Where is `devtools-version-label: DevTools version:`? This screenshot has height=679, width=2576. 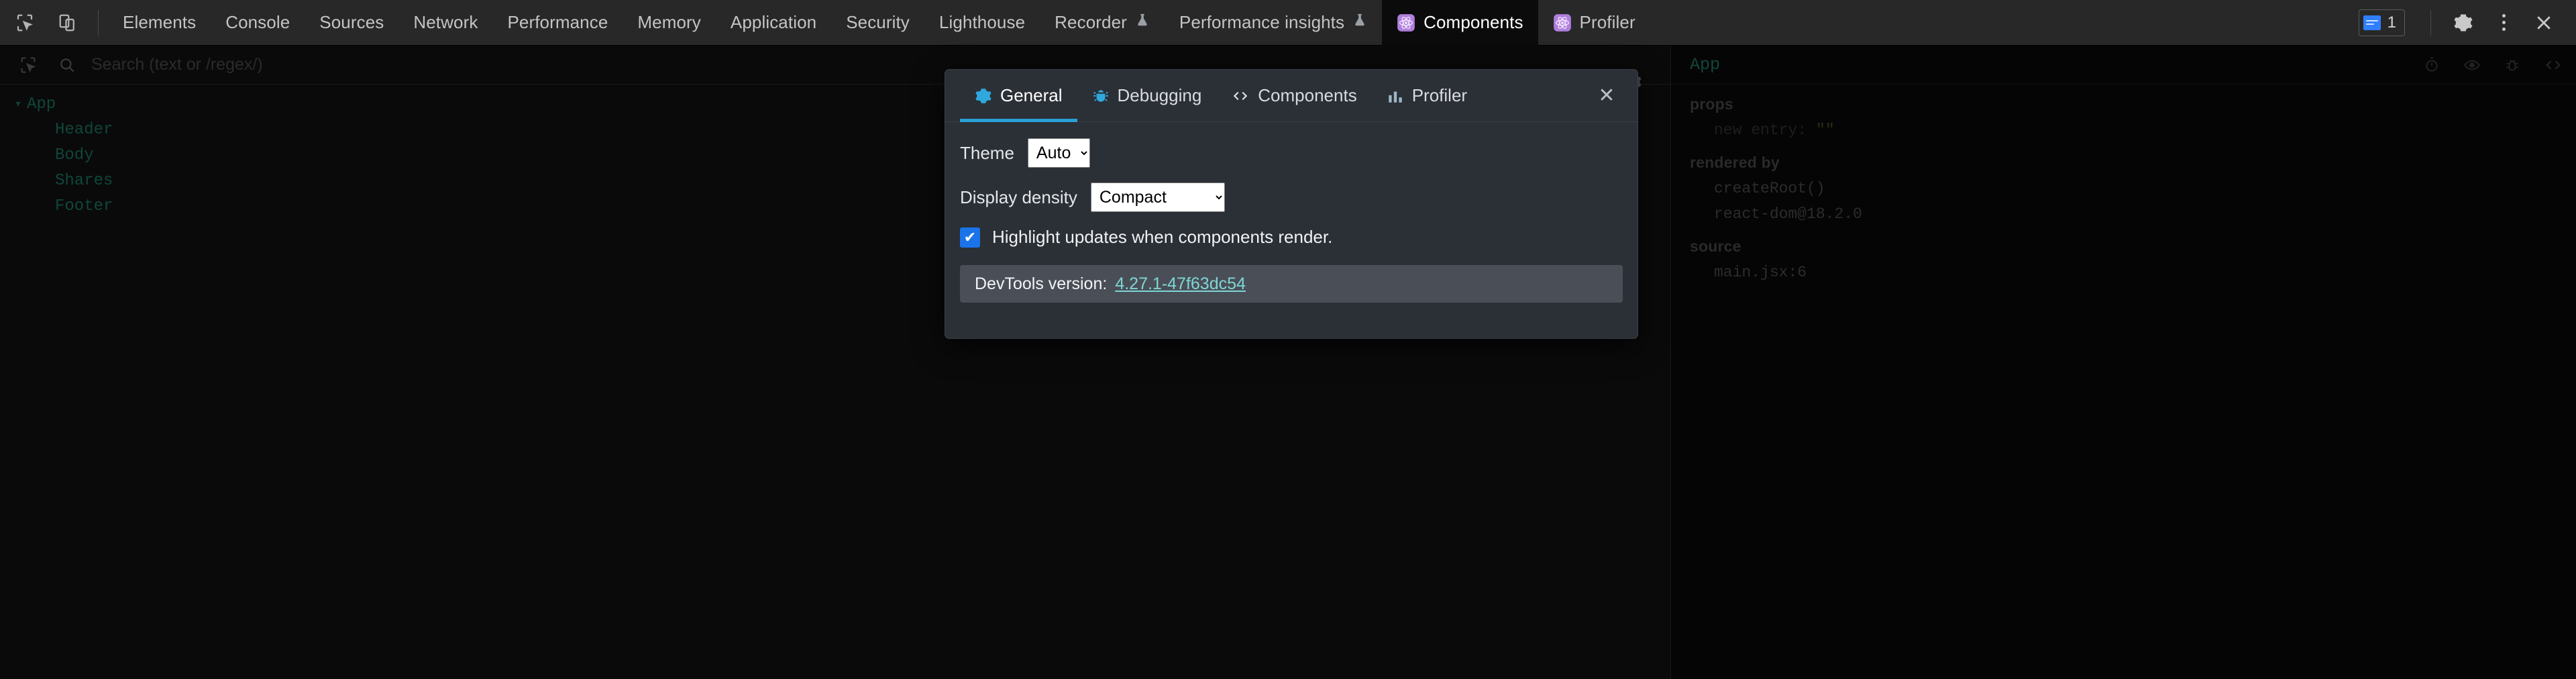 devtools-version-label: DevTools version: is located at coordinates (1041, 283).